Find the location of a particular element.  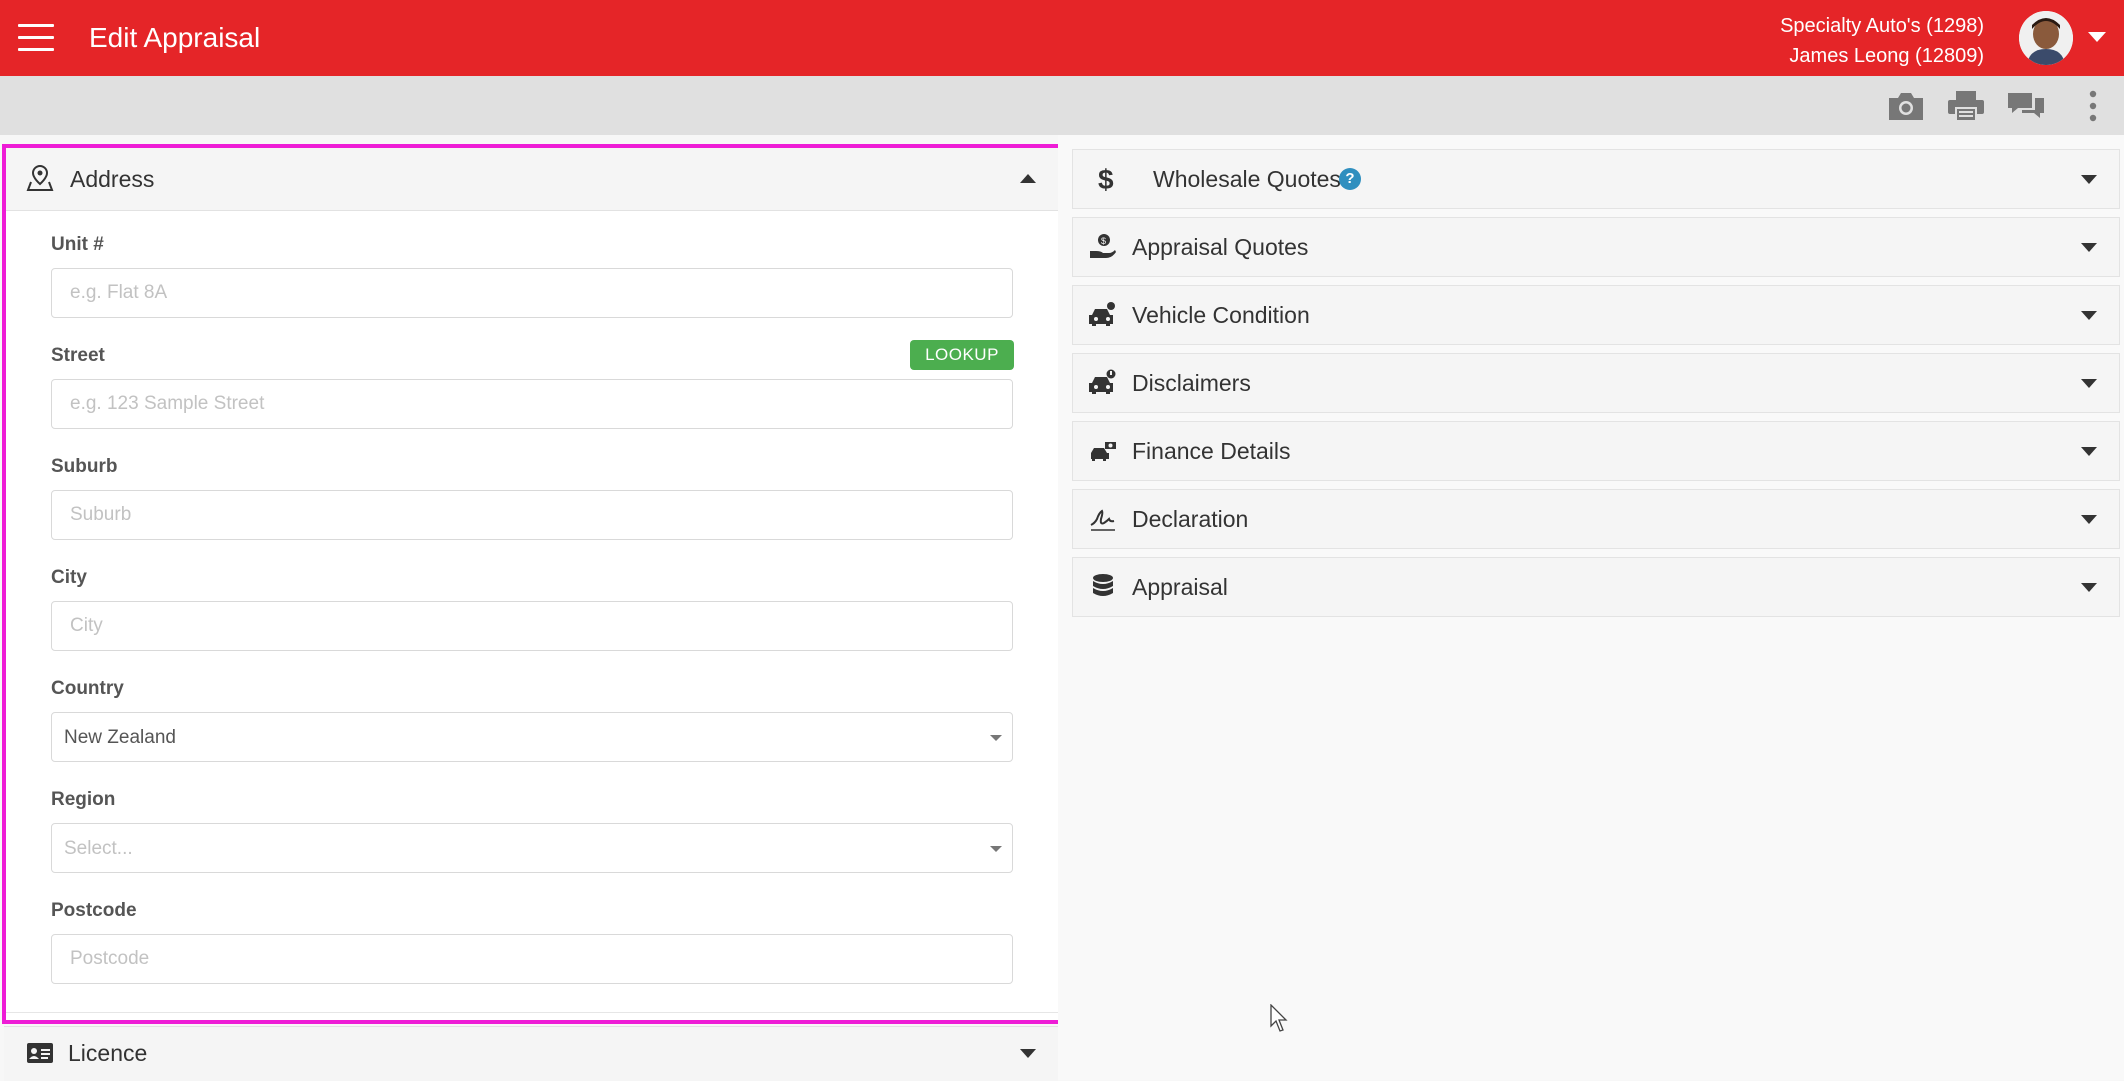

collapse-icon is located at coordinates (1028, 178).